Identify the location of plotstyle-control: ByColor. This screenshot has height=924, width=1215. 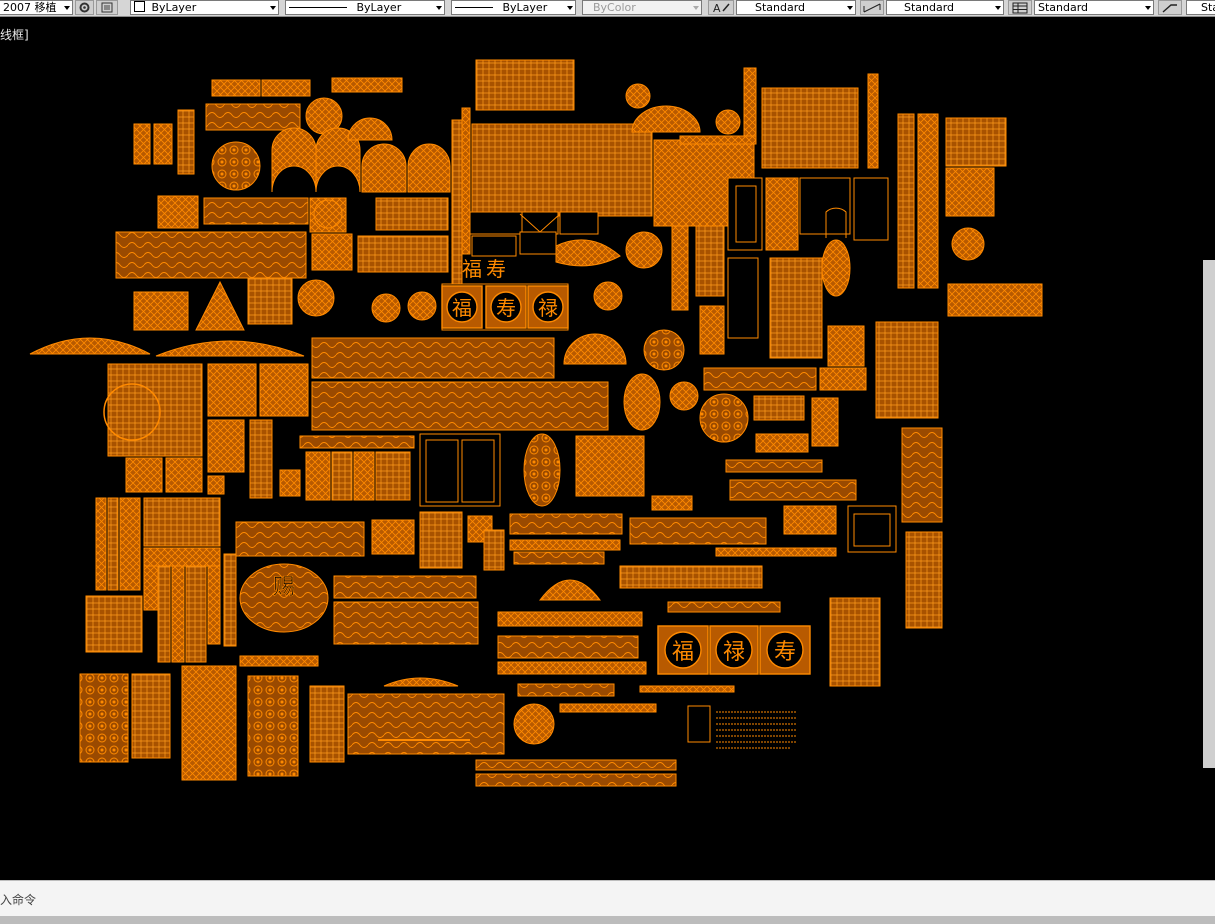
(642, 7).